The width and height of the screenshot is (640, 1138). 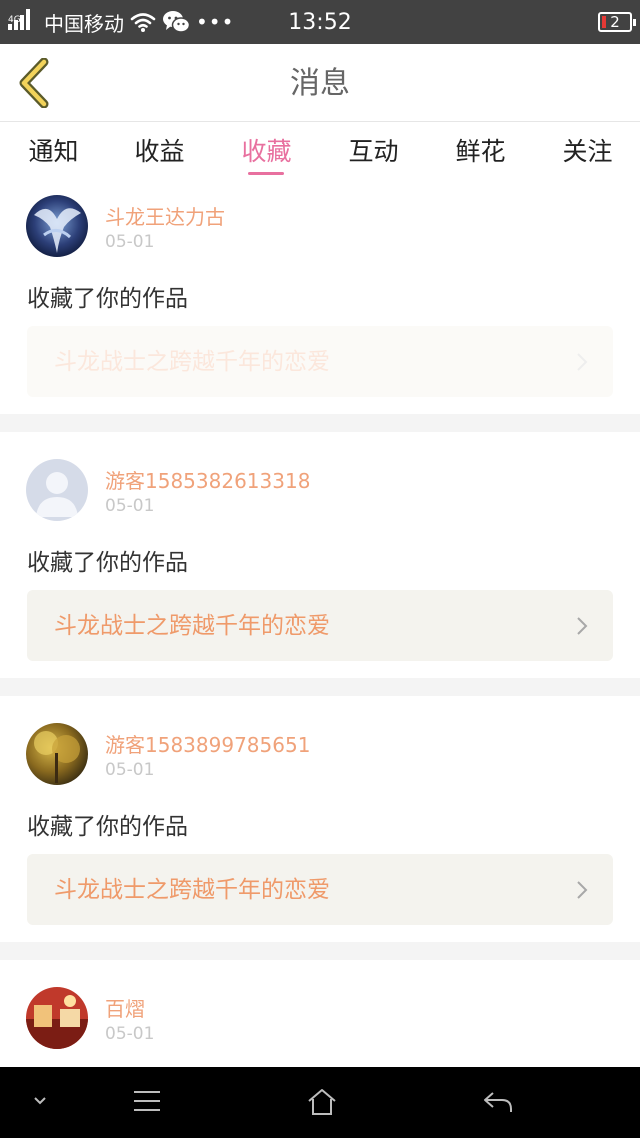 What do you see at coordinates (207, 479) in the screenshot?
I see `username: 游客1585382613318` at bounding box center [207, 479].